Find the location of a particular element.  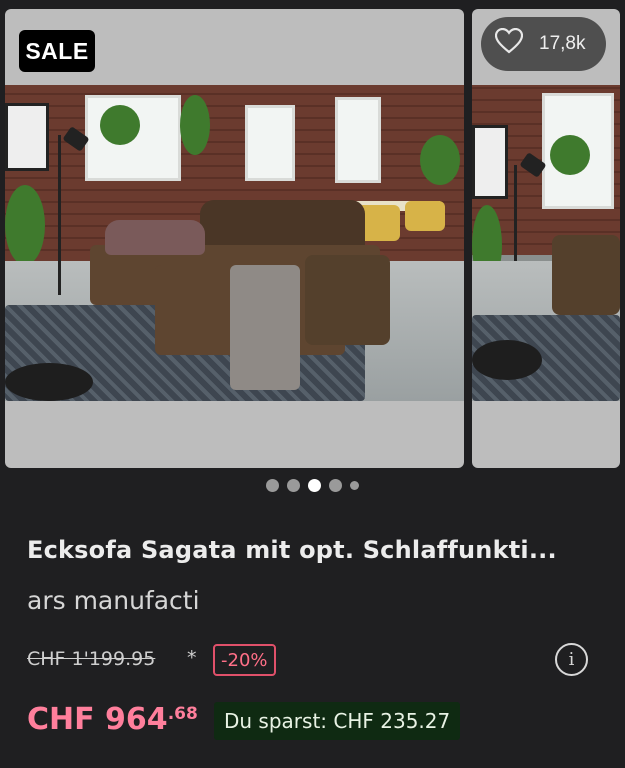

sale-price: CHF 964.68 is located at coordinates (112, 719).